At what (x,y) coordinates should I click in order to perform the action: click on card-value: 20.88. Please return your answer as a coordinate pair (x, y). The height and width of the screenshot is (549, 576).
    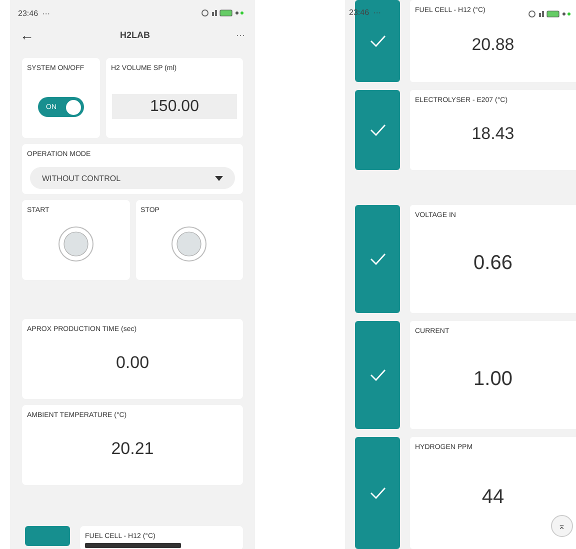
    Looking at the image, I should click on (493, 45).